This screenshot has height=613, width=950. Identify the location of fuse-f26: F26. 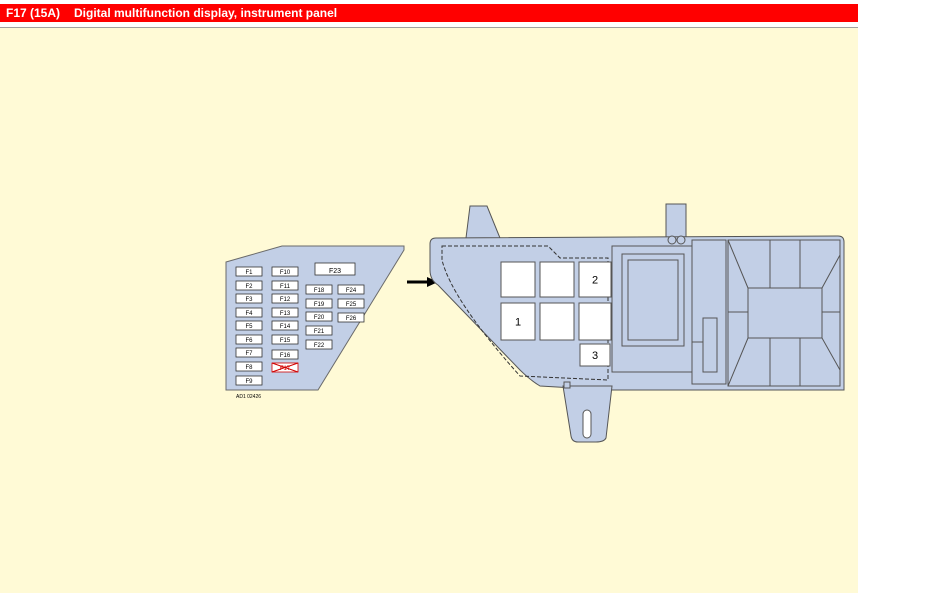
(351, 317).